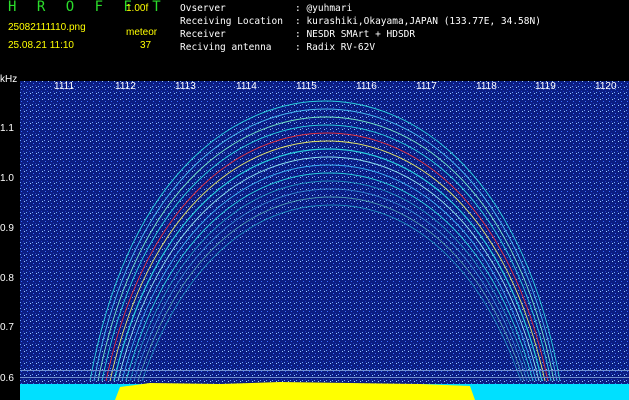  What do you see at coordinates (9, 79) in the screenshot?
I see `y-unit-label: kHz` at bounding box center [9, 79].